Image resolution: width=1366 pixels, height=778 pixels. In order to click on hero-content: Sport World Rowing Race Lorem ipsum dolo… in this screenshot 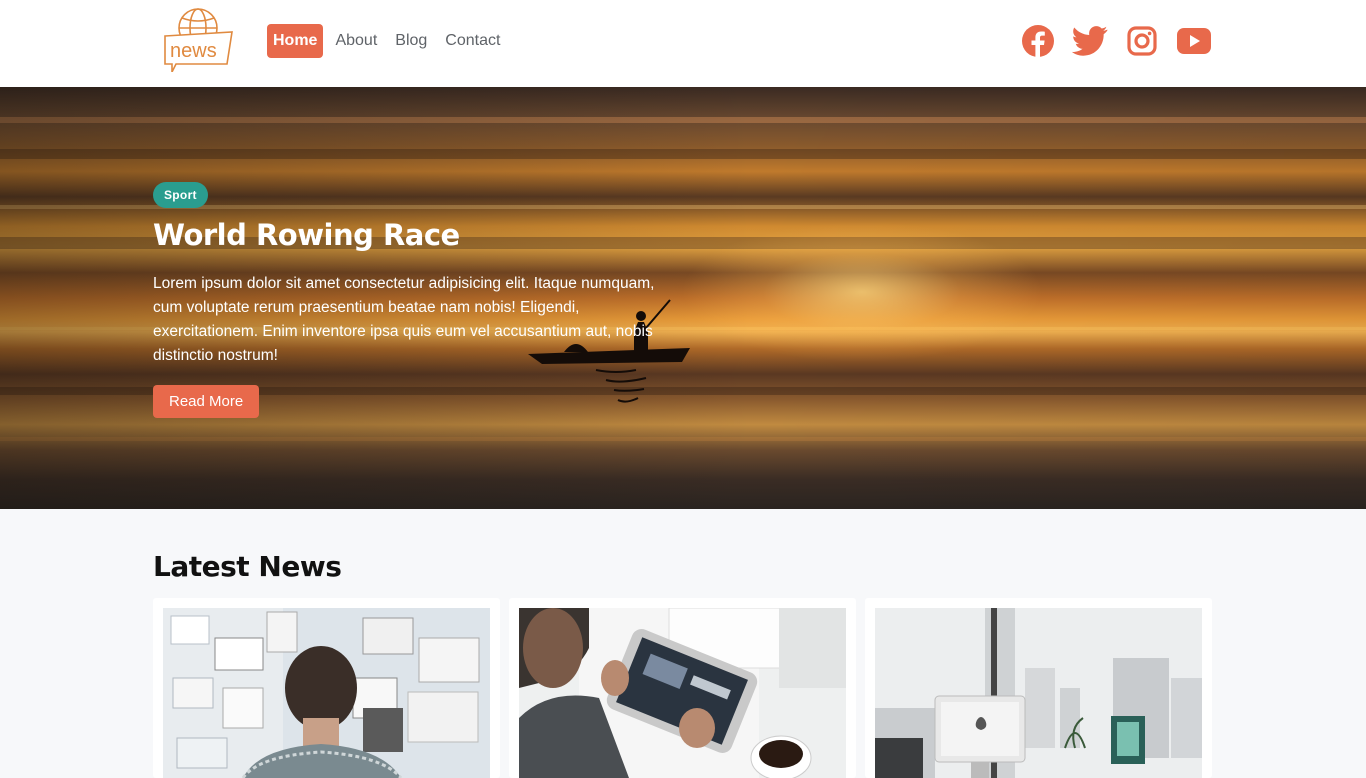, I will do `click(413, 300)`.